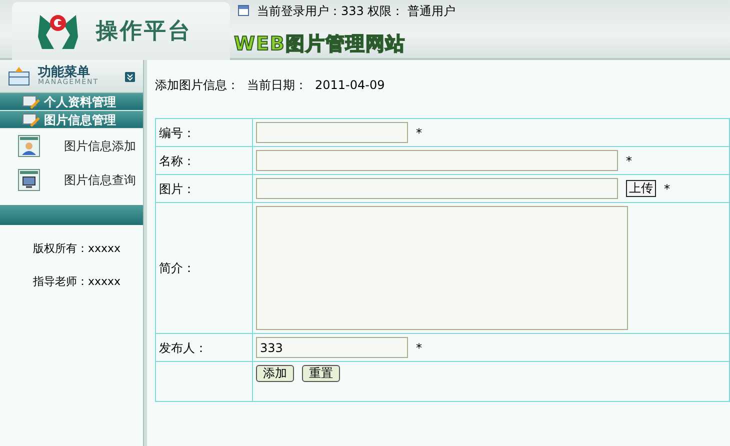 This screenshot has height=446, width=730. Describe the element at coordinates (77, 282) in the screenshot. I see `footer-text: 指导老师：xxxxx` at that location.